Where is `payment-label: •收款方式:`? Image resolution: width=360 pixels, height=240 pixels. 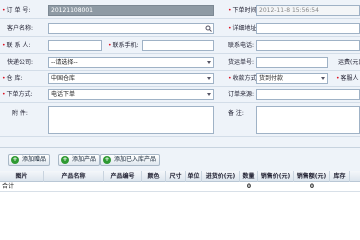
payment-label: •收款方式: is located at coordinates (243, 78).